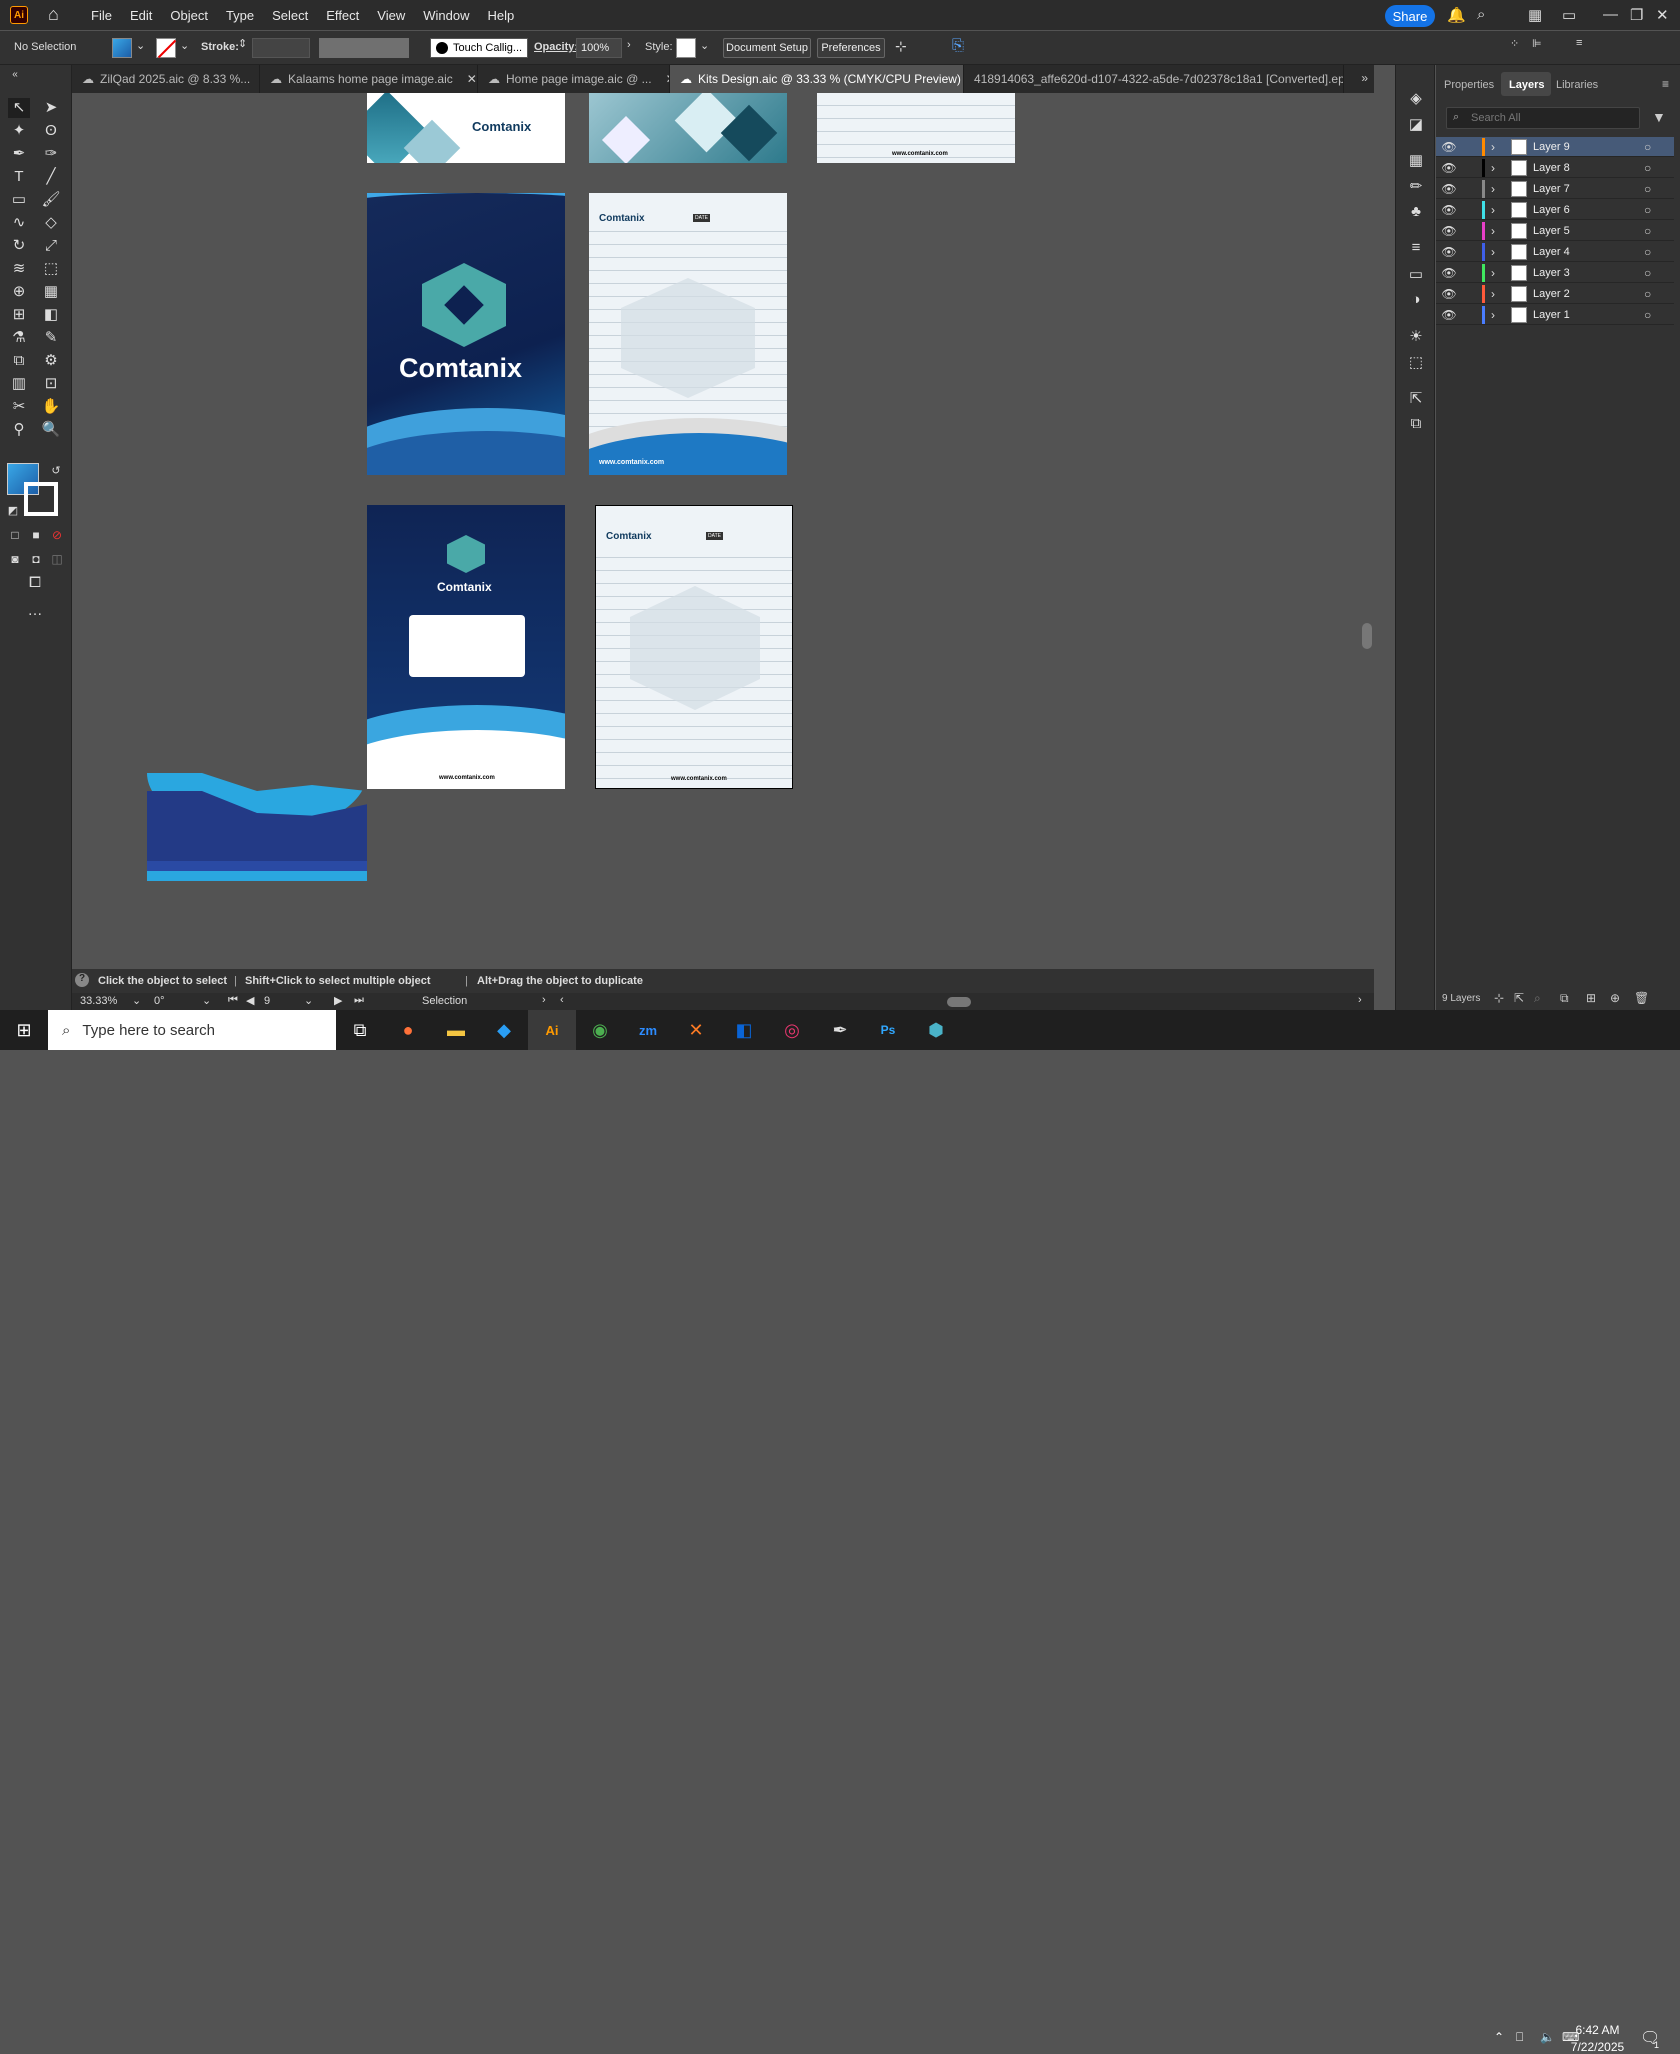 The image size is (1680, 2054). Describe the element at coordinates (36, 535) in the screenshot. I see `gradient-mode-icon: ■` at that location.